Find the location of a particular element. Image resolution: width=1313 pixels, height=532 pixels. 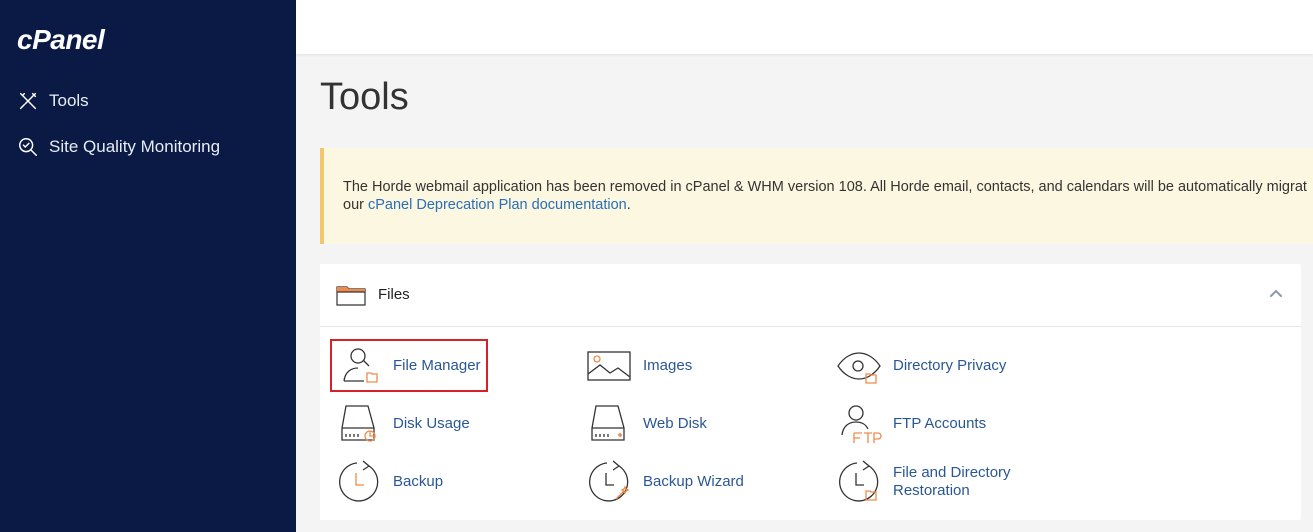

tool-label-line-2: Restoration is located at coordinates (931, 490).